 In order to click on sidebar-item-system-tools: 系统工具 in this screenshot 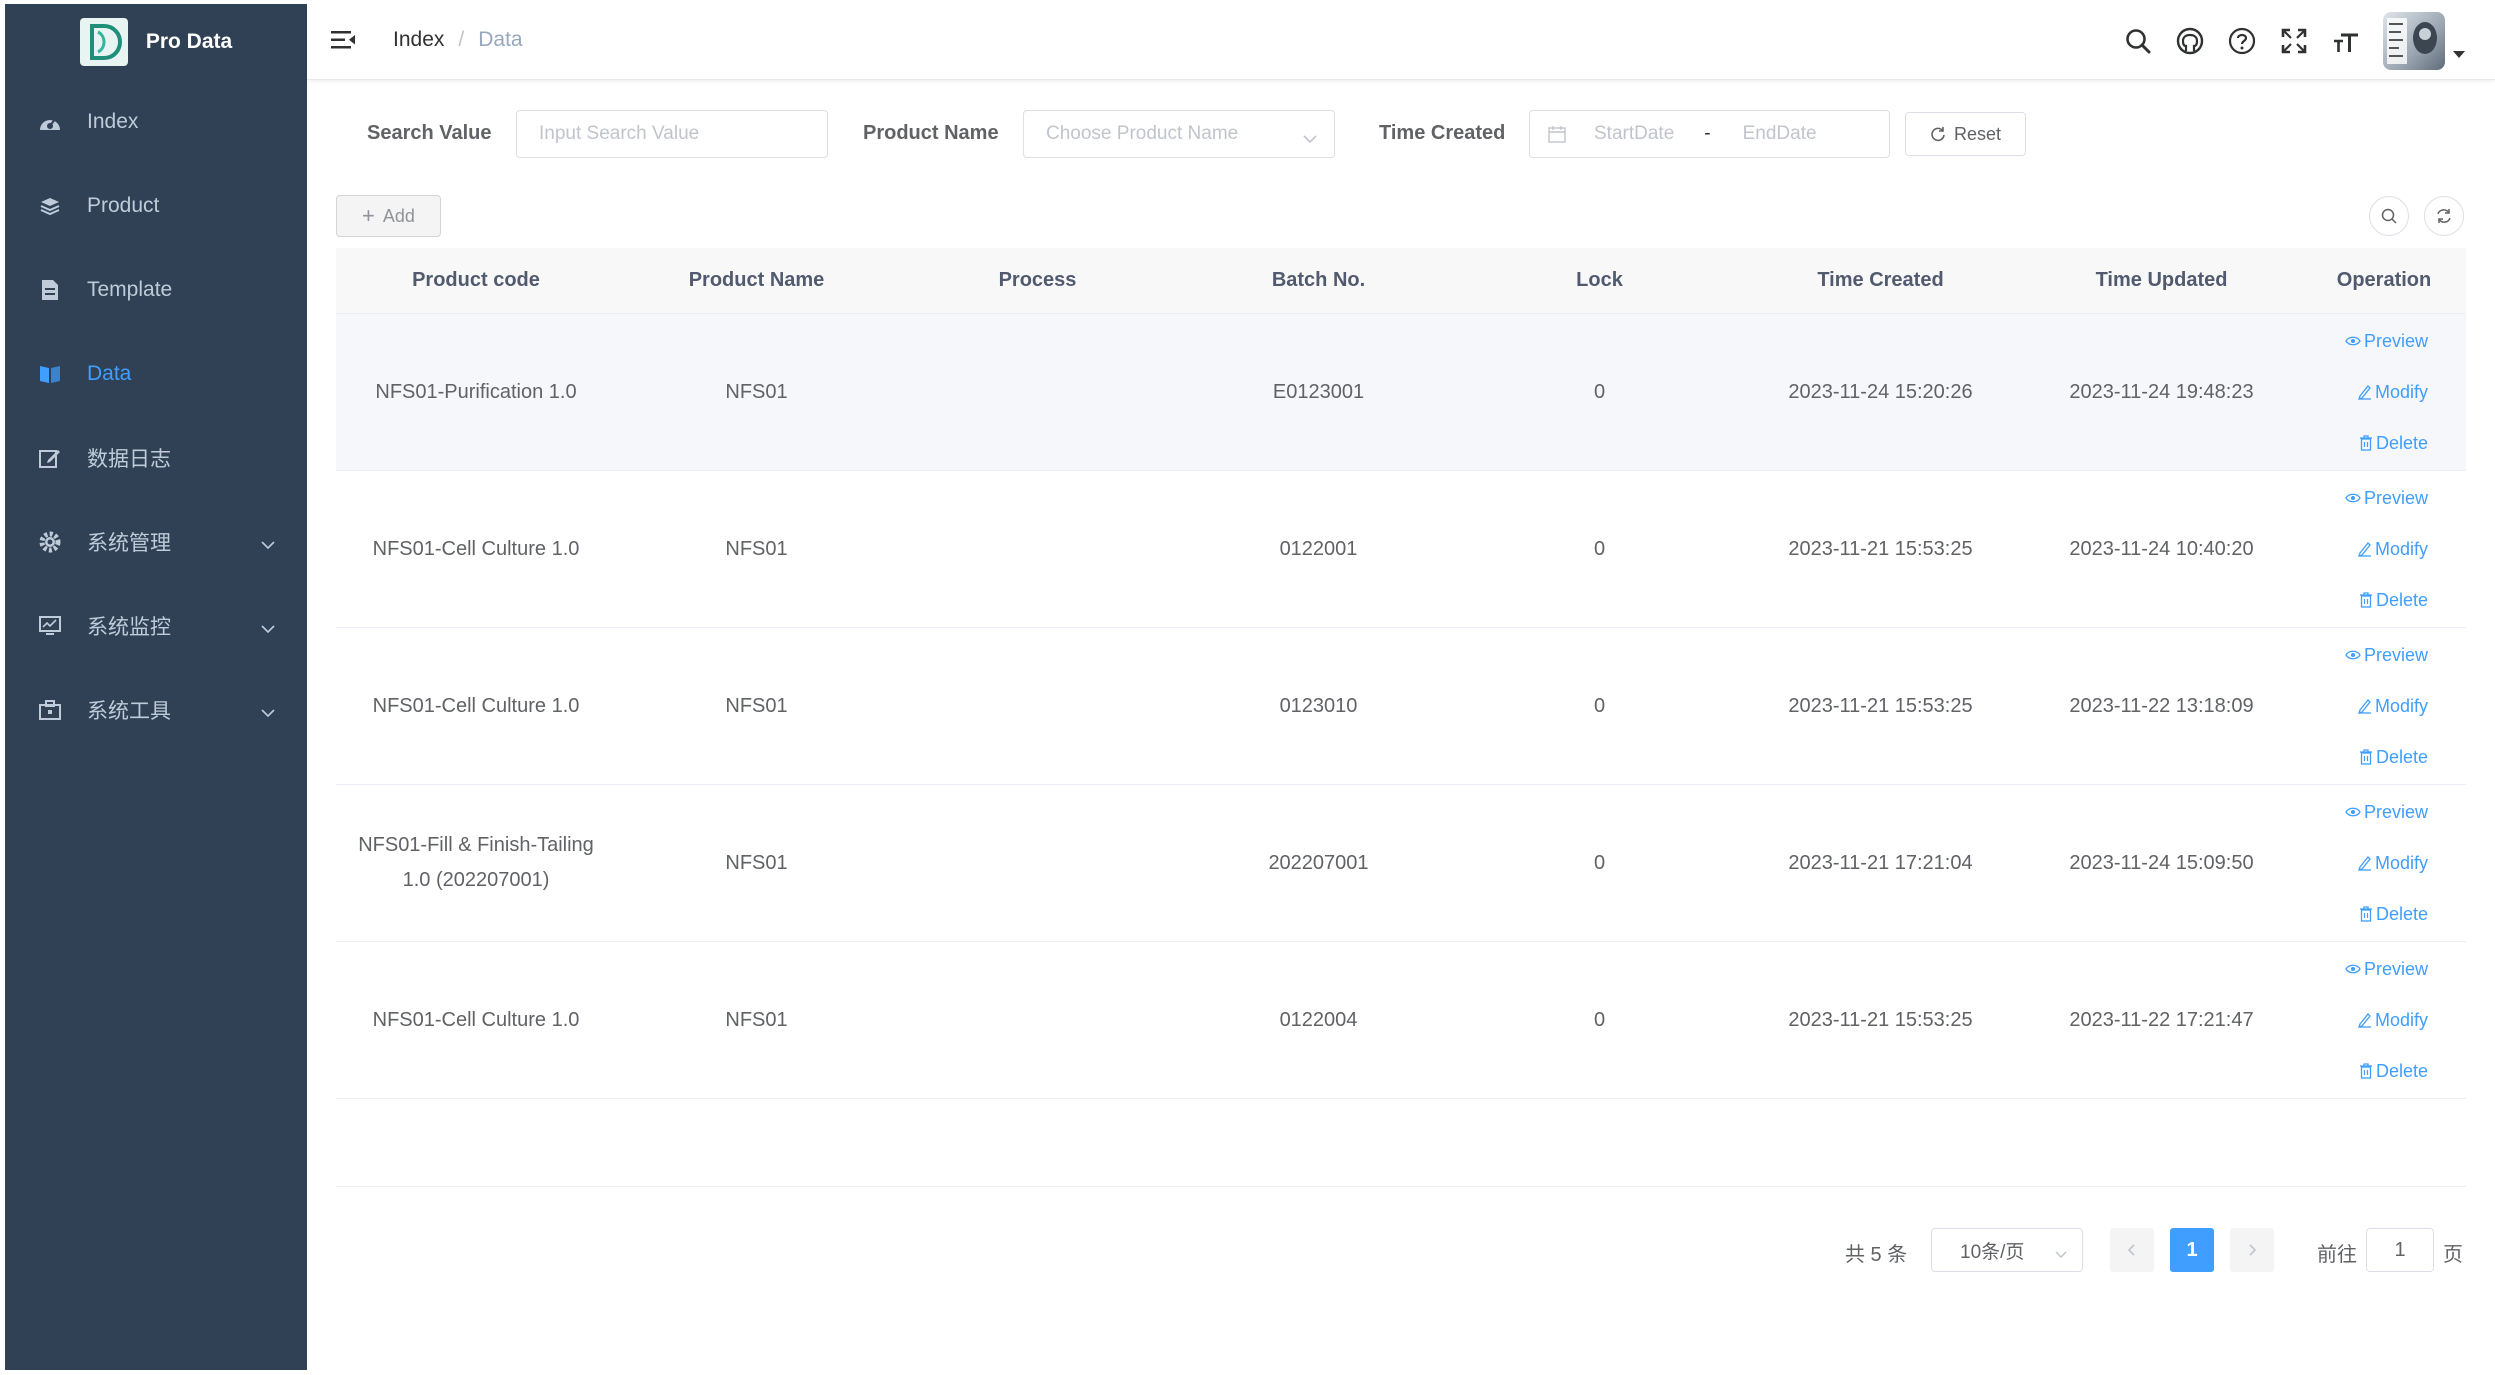, I will do `click(156, 710)`.